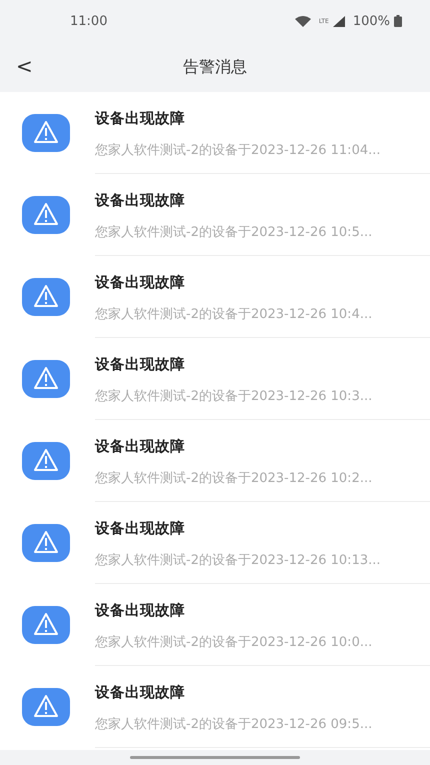  Describe the element at coordinates (89, 21) in the screenshot. I see `status-time: 11:00` at that location.